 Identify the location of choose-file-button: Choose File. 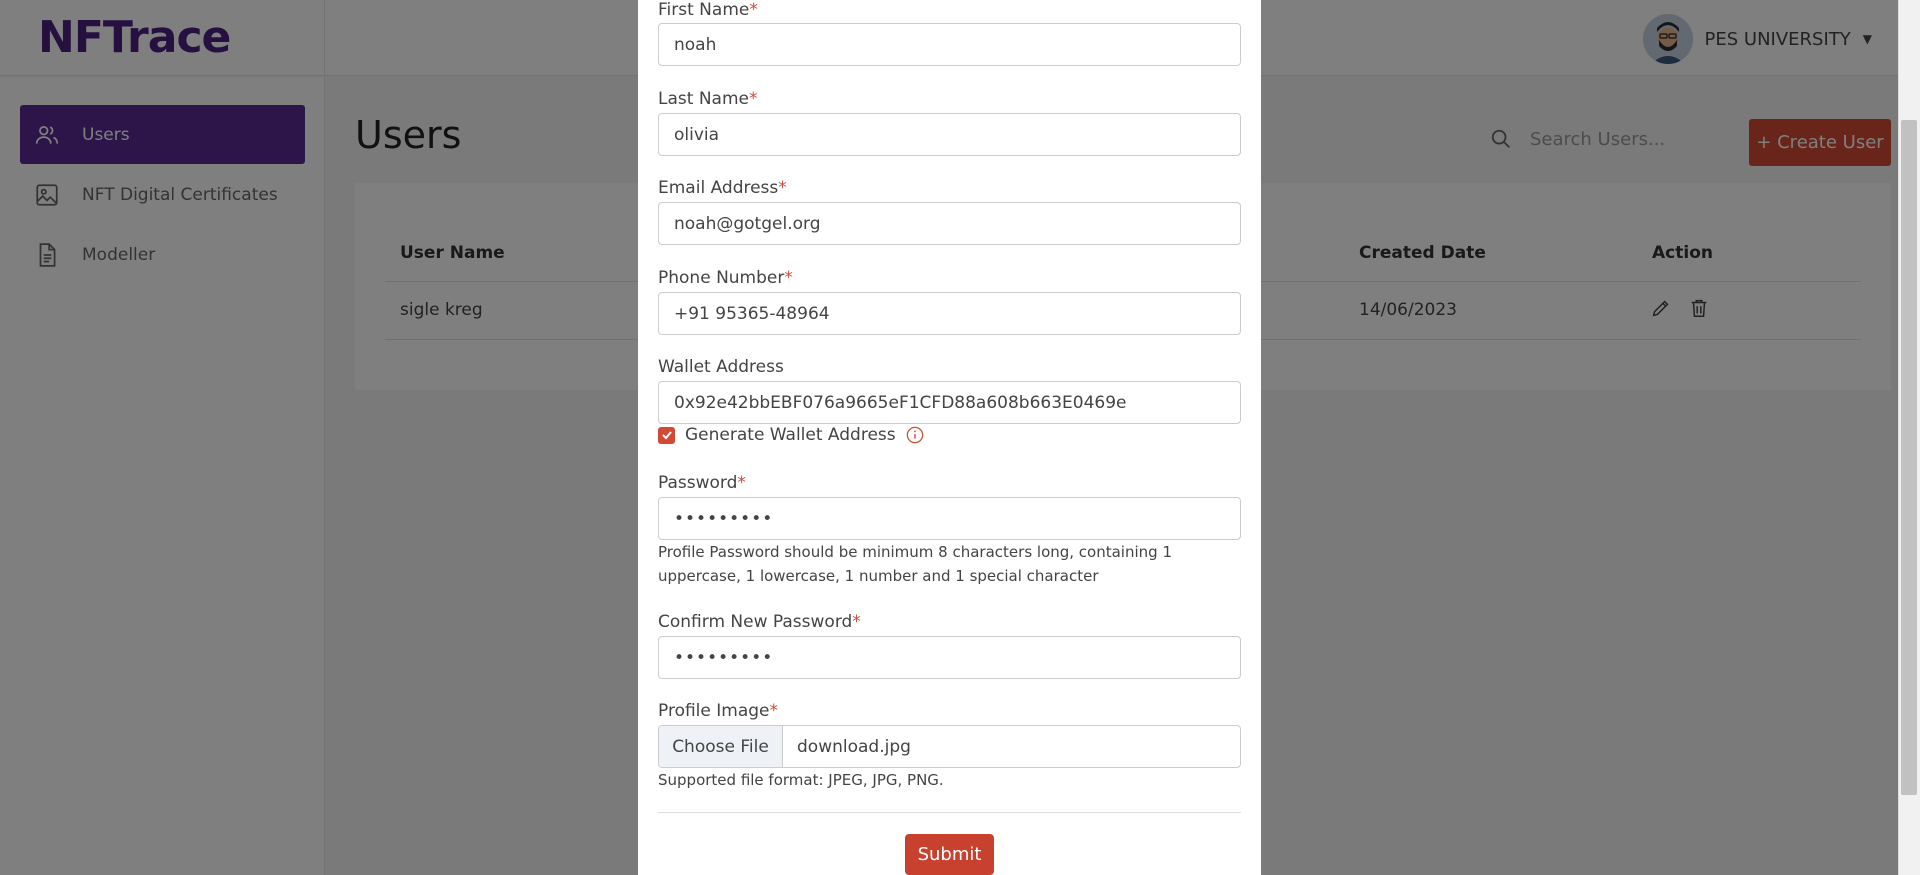
(721, 746).